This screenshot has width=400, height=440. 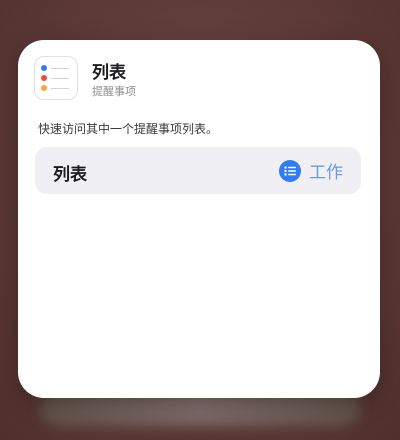 I want to click on widget-title: 列表, so click(x=109, y=73).